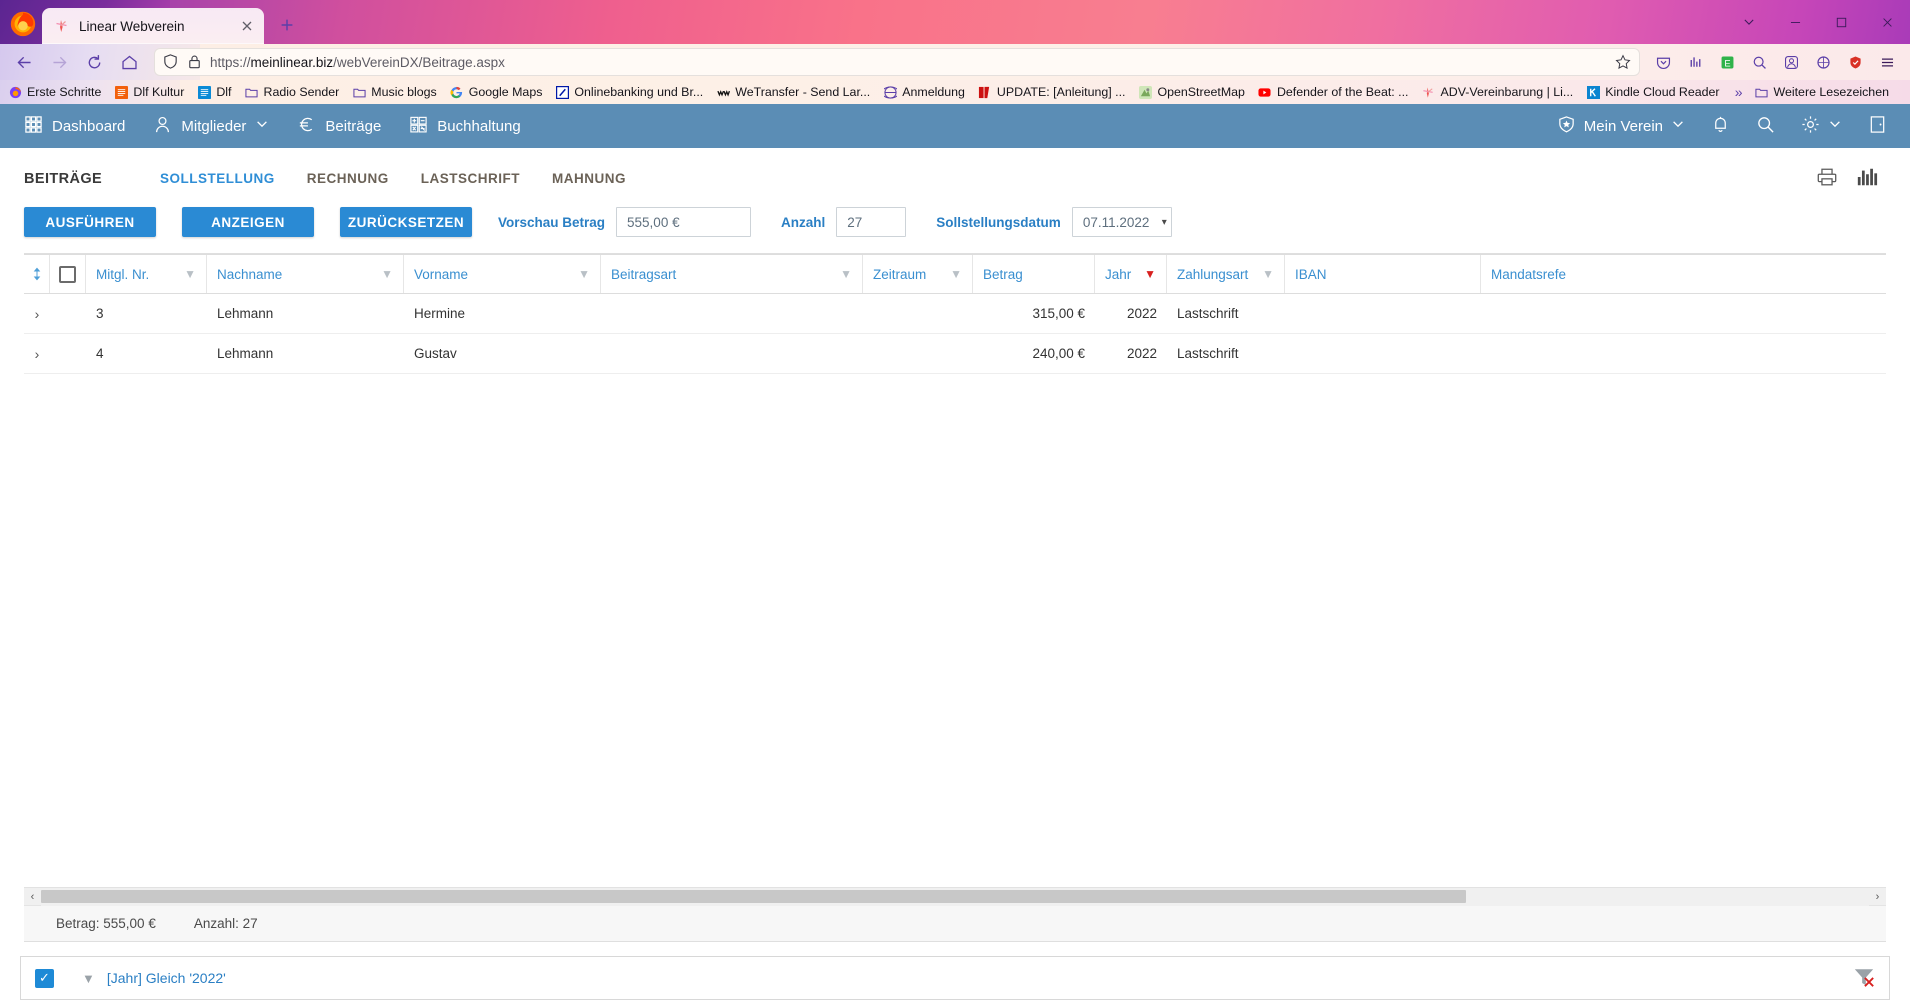 The image size is (1910, 1000). What do you see at coordinates (1695, 62) in the screenshot?
I see `library-icon` at bounding box center [1695, 62].